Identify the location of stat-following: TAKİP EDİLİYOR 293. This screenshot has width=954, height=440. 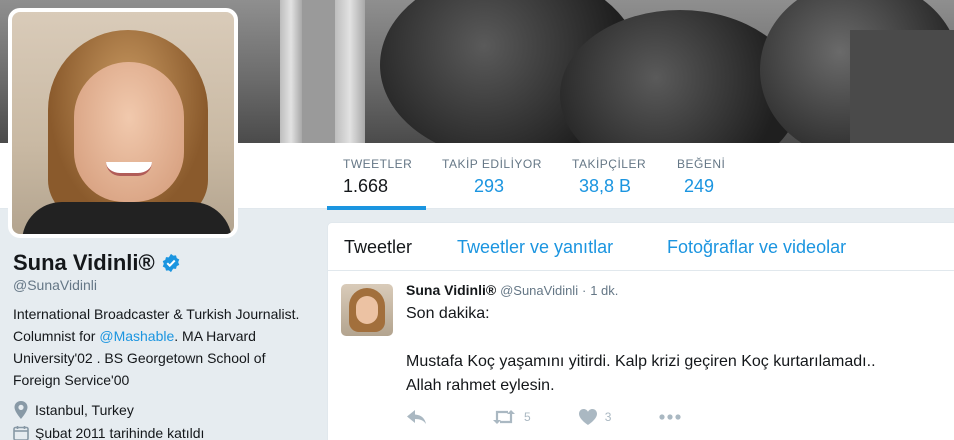
(492, 176).